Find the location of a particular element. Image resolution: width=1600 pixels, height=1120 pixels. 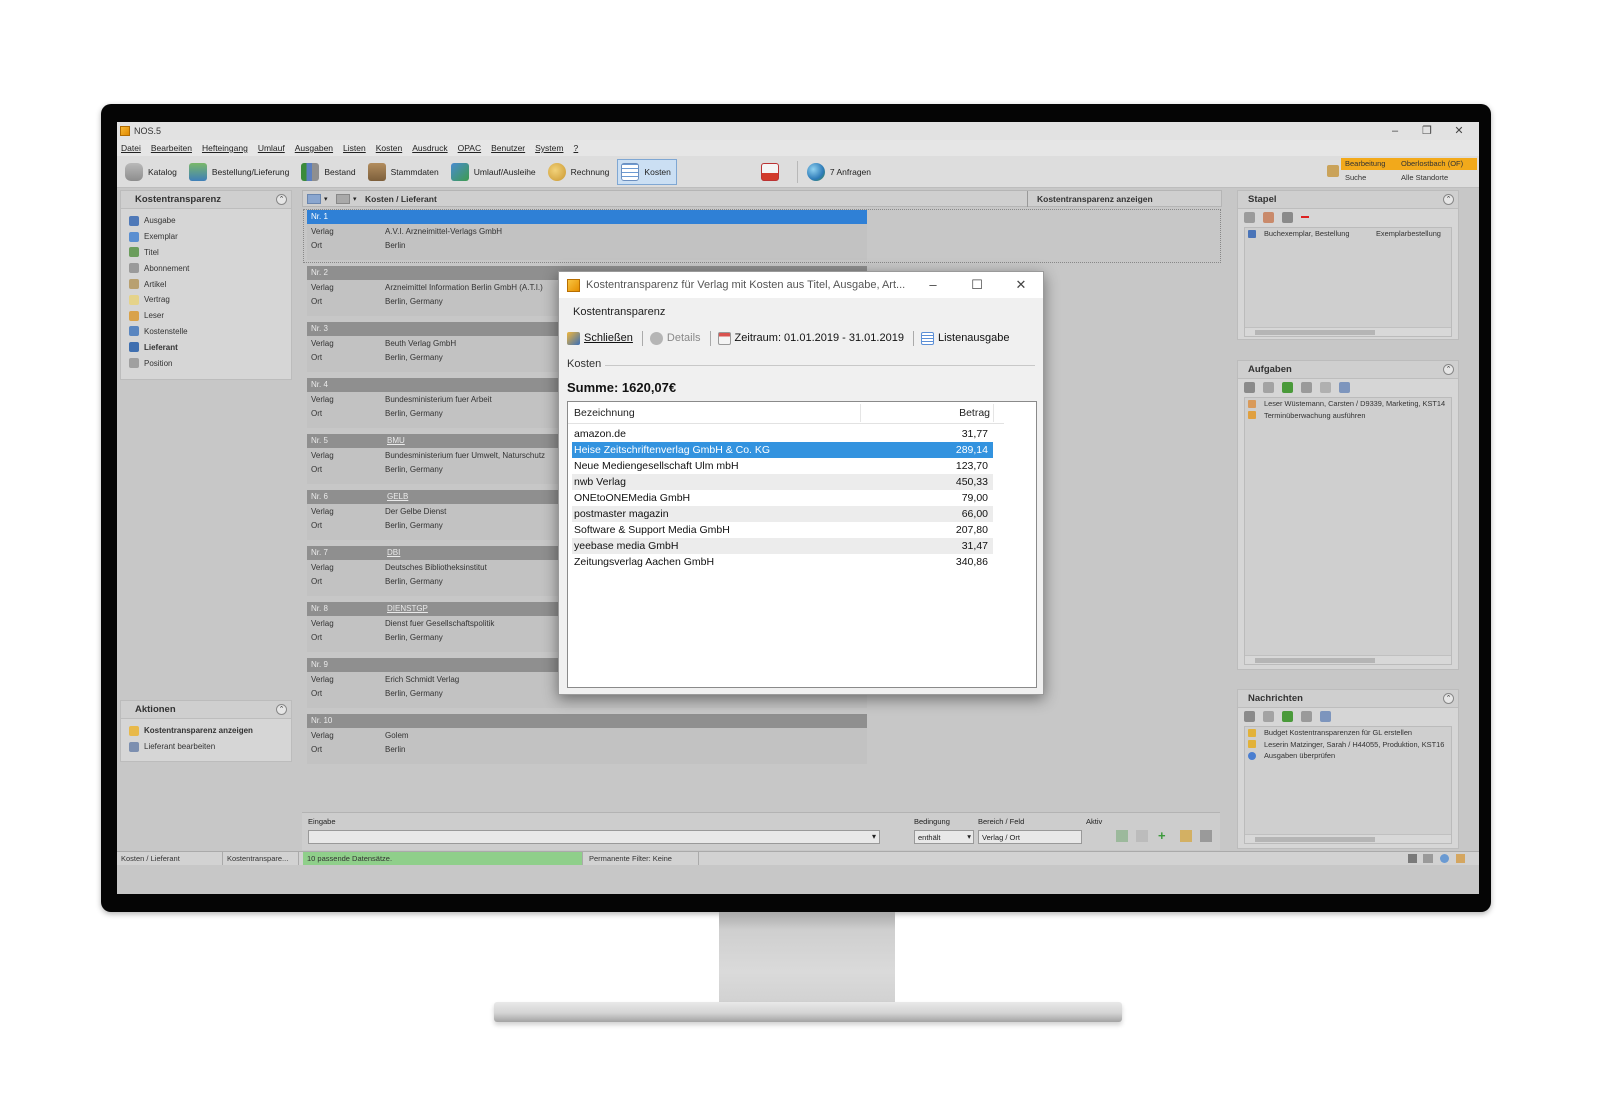

nav-item-position: Position is located at coordinates (206, 363).